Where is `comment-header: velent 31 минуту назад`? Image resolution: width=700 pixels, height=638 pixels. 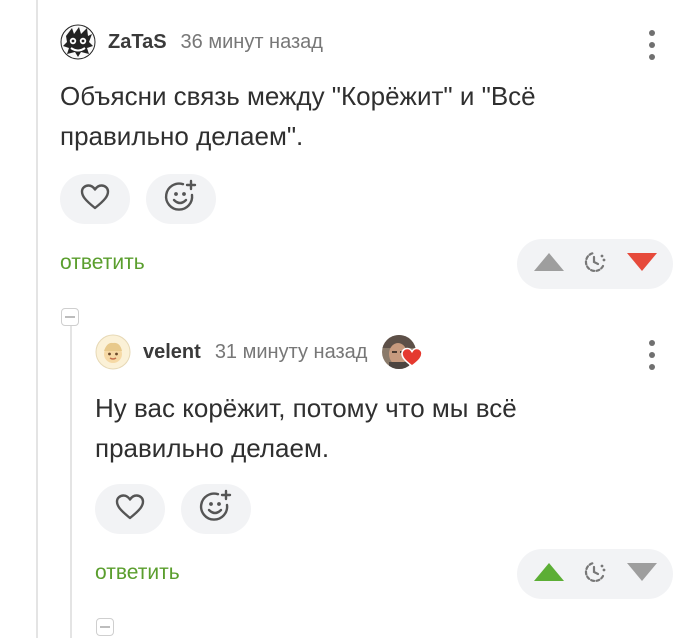
comment-header: velent 31 минуту назад is located at coordinates (259, 352).